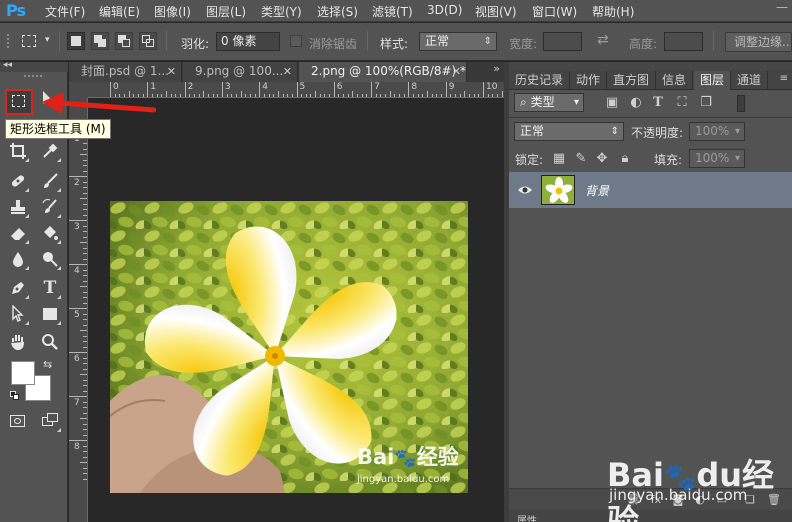 This screenshot has width=792, height=522. What do you see at coordinates (613, 11) in the screenshot?
I see `menu-help: 帮助(H)` at bounding box center [613, 11].